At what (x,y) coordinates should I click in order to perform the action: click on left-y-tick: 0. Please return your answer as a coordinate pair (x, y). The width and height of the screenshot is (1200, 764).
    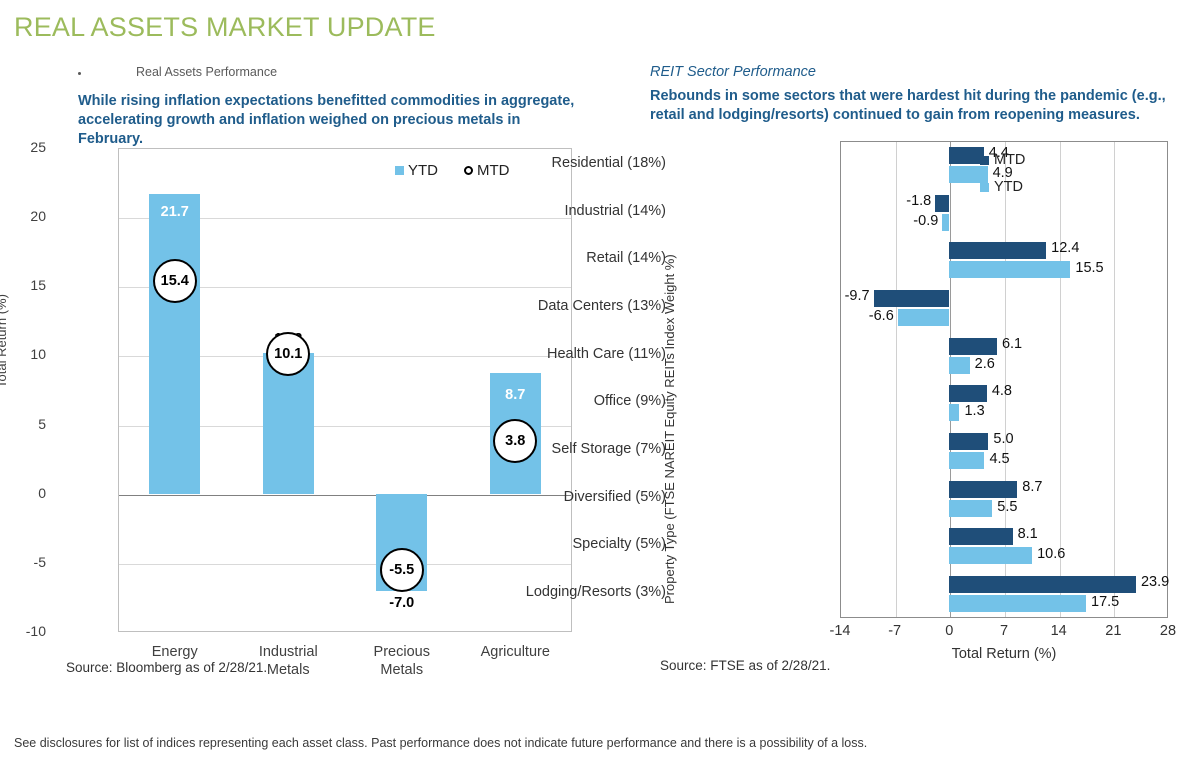
    Looking at the image, I should click on (42, 492).